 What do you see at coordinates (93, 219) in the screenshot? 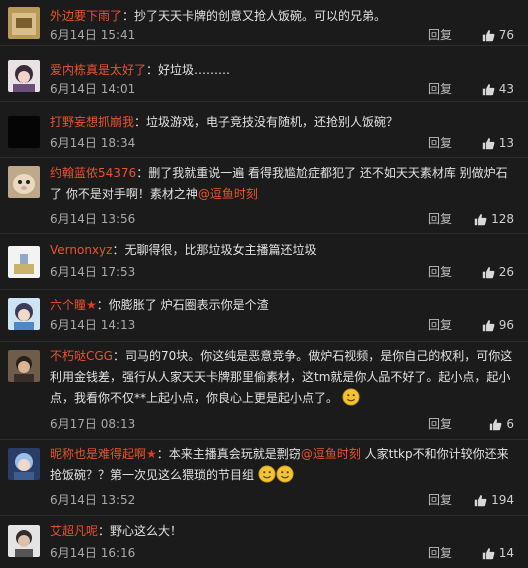
I see `timestamp: 6月14日 13:56` at bounding box center [93, 219].